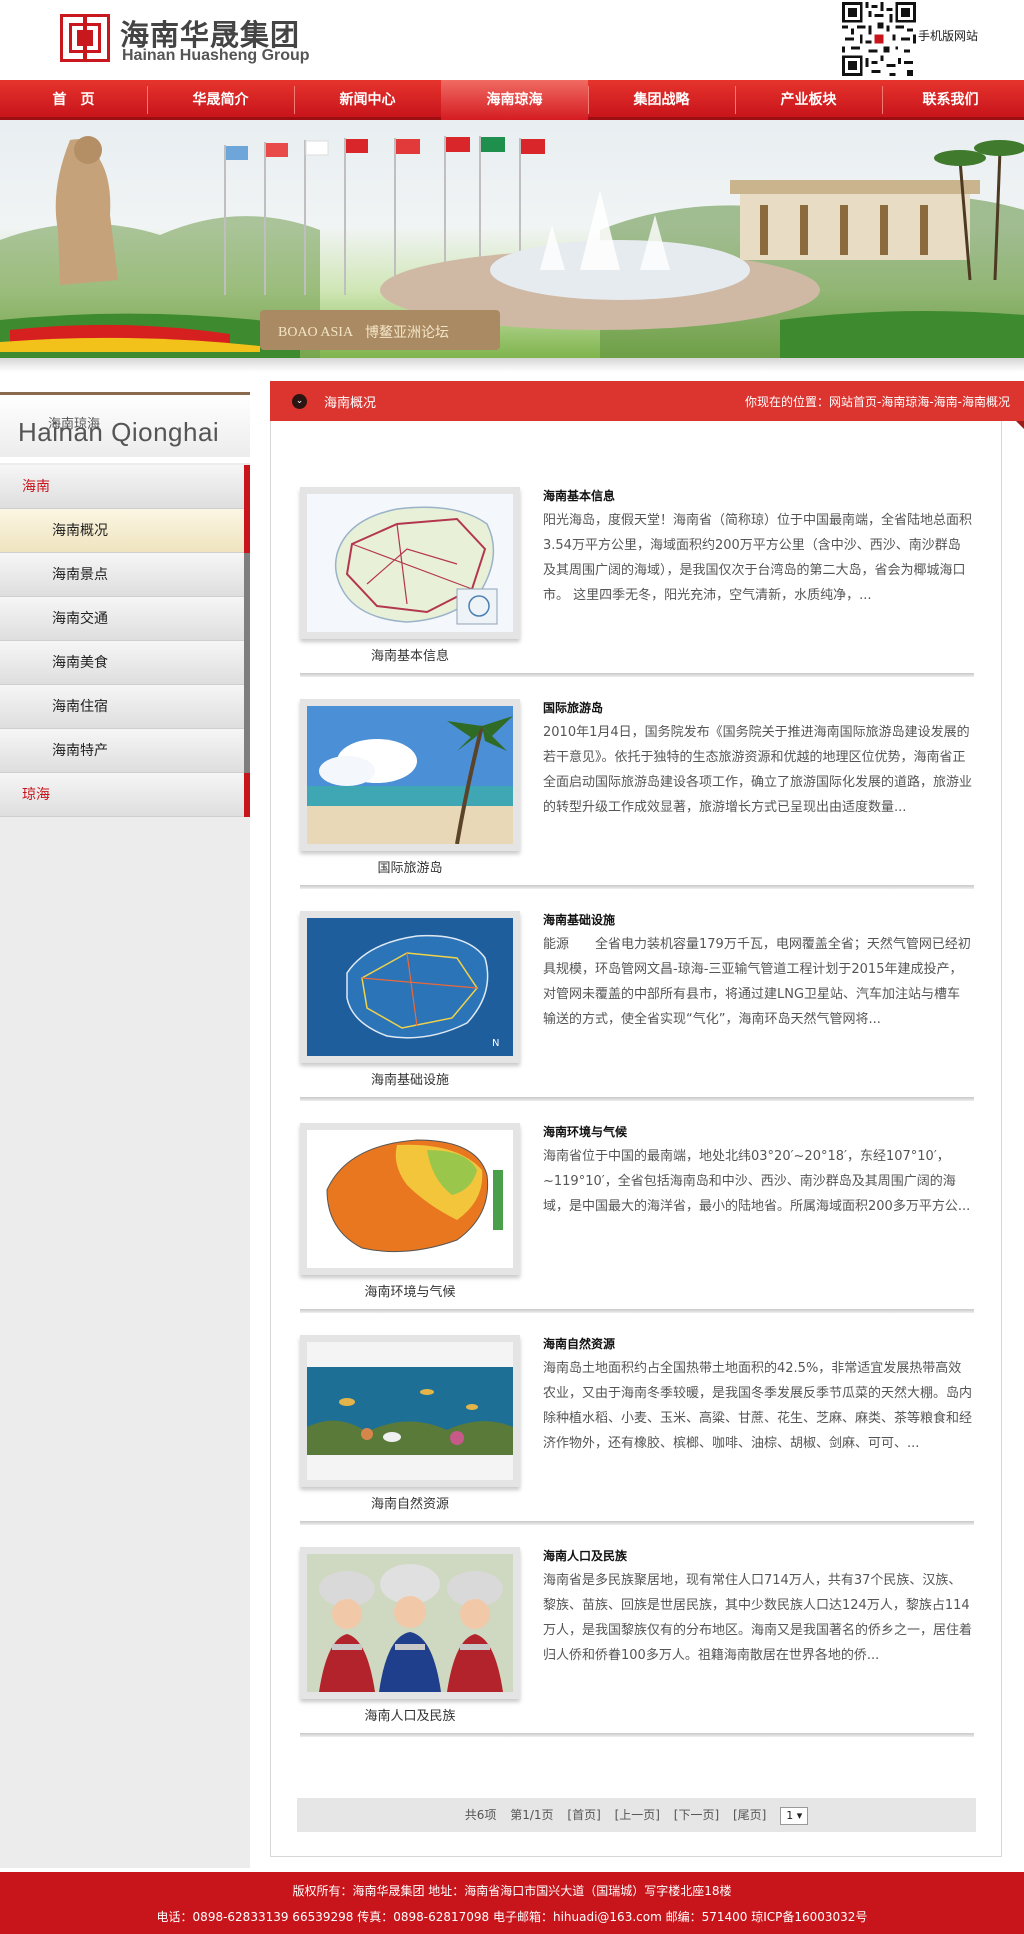 The width and height of the screenshot is (1024, 1934). What do you see at coordinates (579, 495) in the screenshot?
I see `article-title: 海南基本信息` at bounding box center [579, 495].